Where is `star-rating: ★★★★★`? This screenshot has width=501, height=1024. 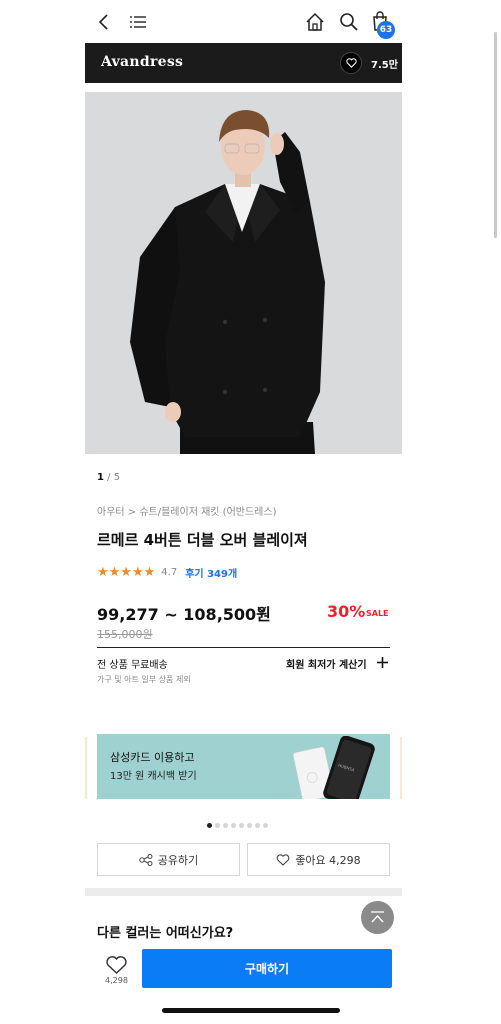
star-rating: ★★★★★ is located at coordinates (126, 572).